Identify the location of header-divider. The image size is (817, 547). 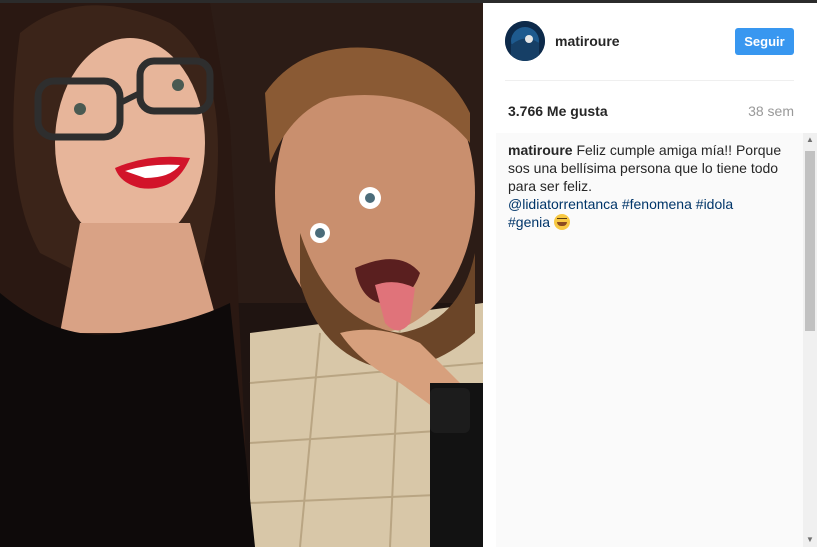
(649, 80).